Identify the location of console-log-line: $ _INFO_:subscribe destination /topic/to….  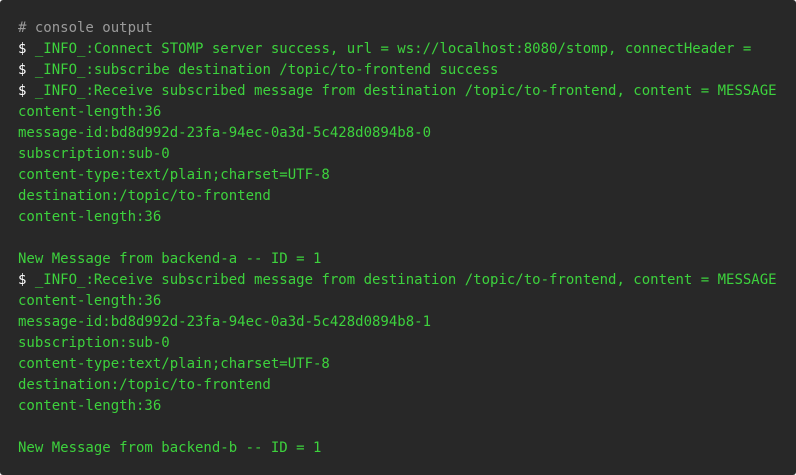
(407, 70).